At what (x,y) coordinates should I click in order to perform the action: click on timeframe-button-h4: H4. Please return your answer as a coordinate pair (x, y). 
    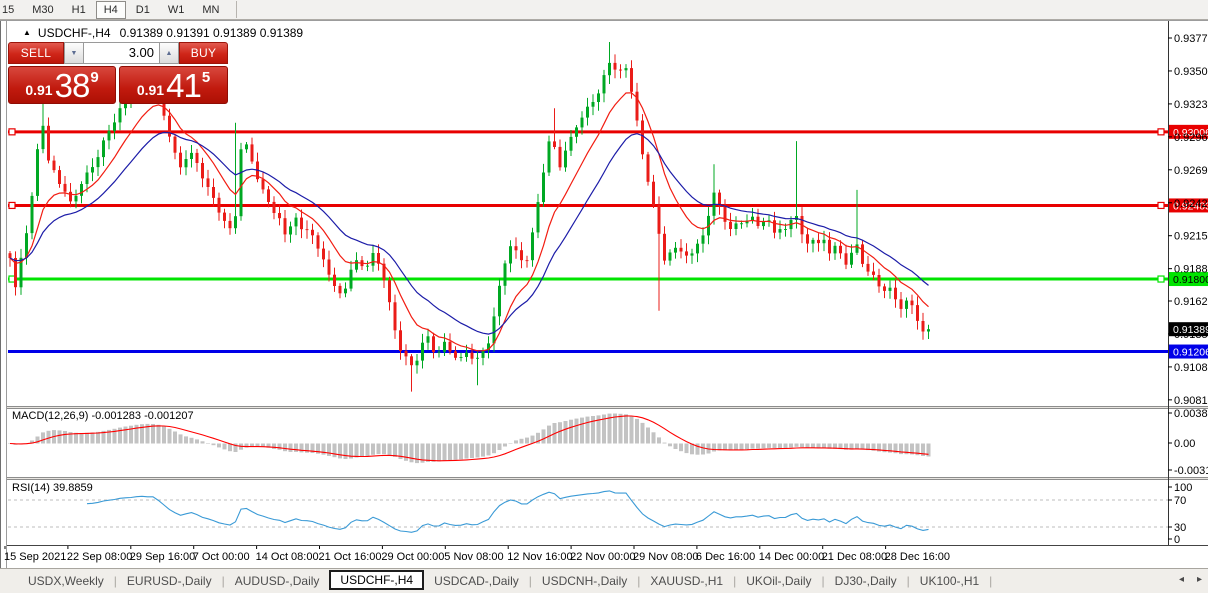
    Looking at the image, I should click on (110, 9).